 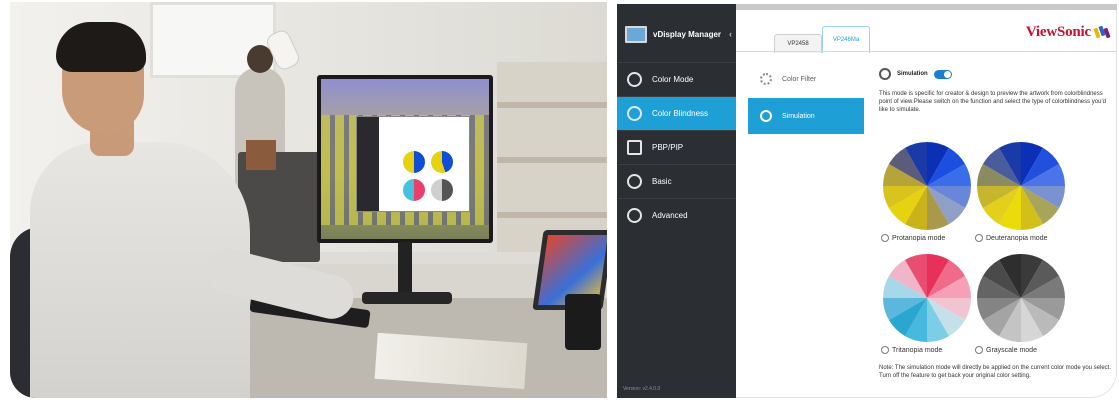 I want to click on deuteranopia-label: Deuteranopia mode, so click(x=1017, y=238).